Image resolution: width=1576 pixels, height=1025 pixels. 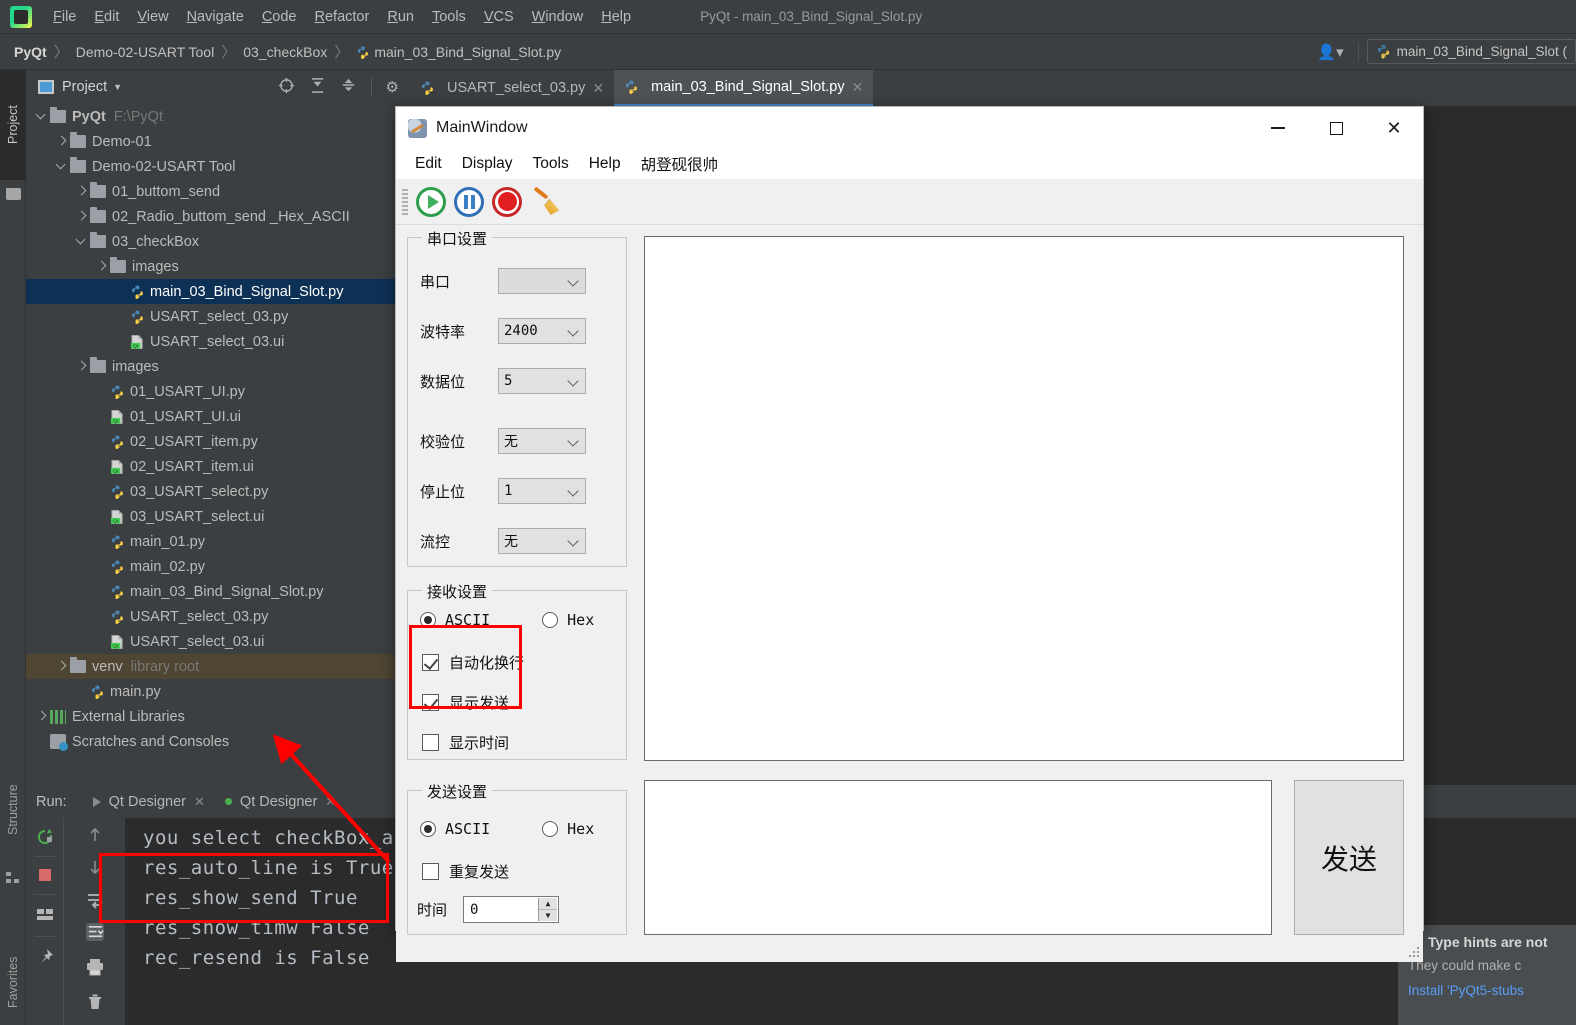 What do you see at coordinates (218, 391) in the screenshot?
I see `tree-row: 01_USART_UI.py` at bounding box center [218, 391].